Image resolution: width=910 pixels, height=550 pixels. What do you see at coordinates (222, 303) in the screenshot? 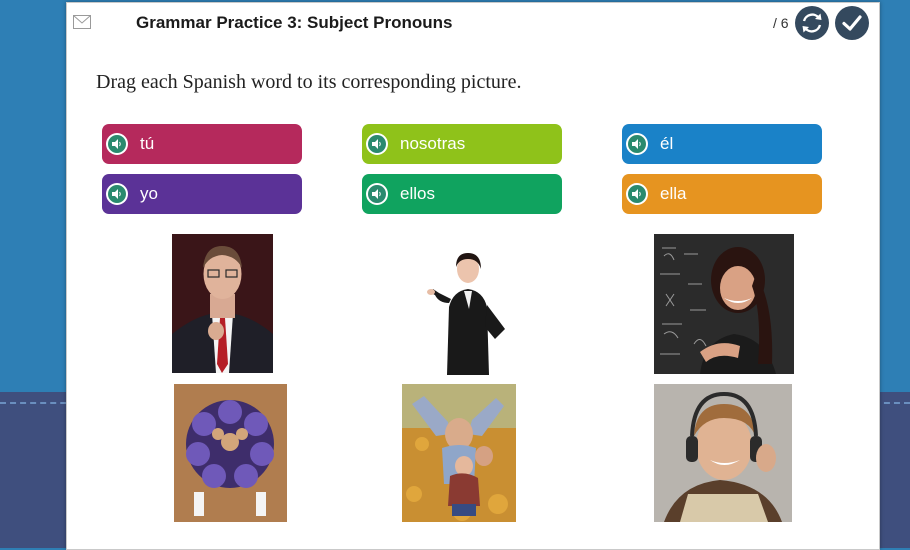
I see `picture-man-suit` at bounding box center [222, 303].